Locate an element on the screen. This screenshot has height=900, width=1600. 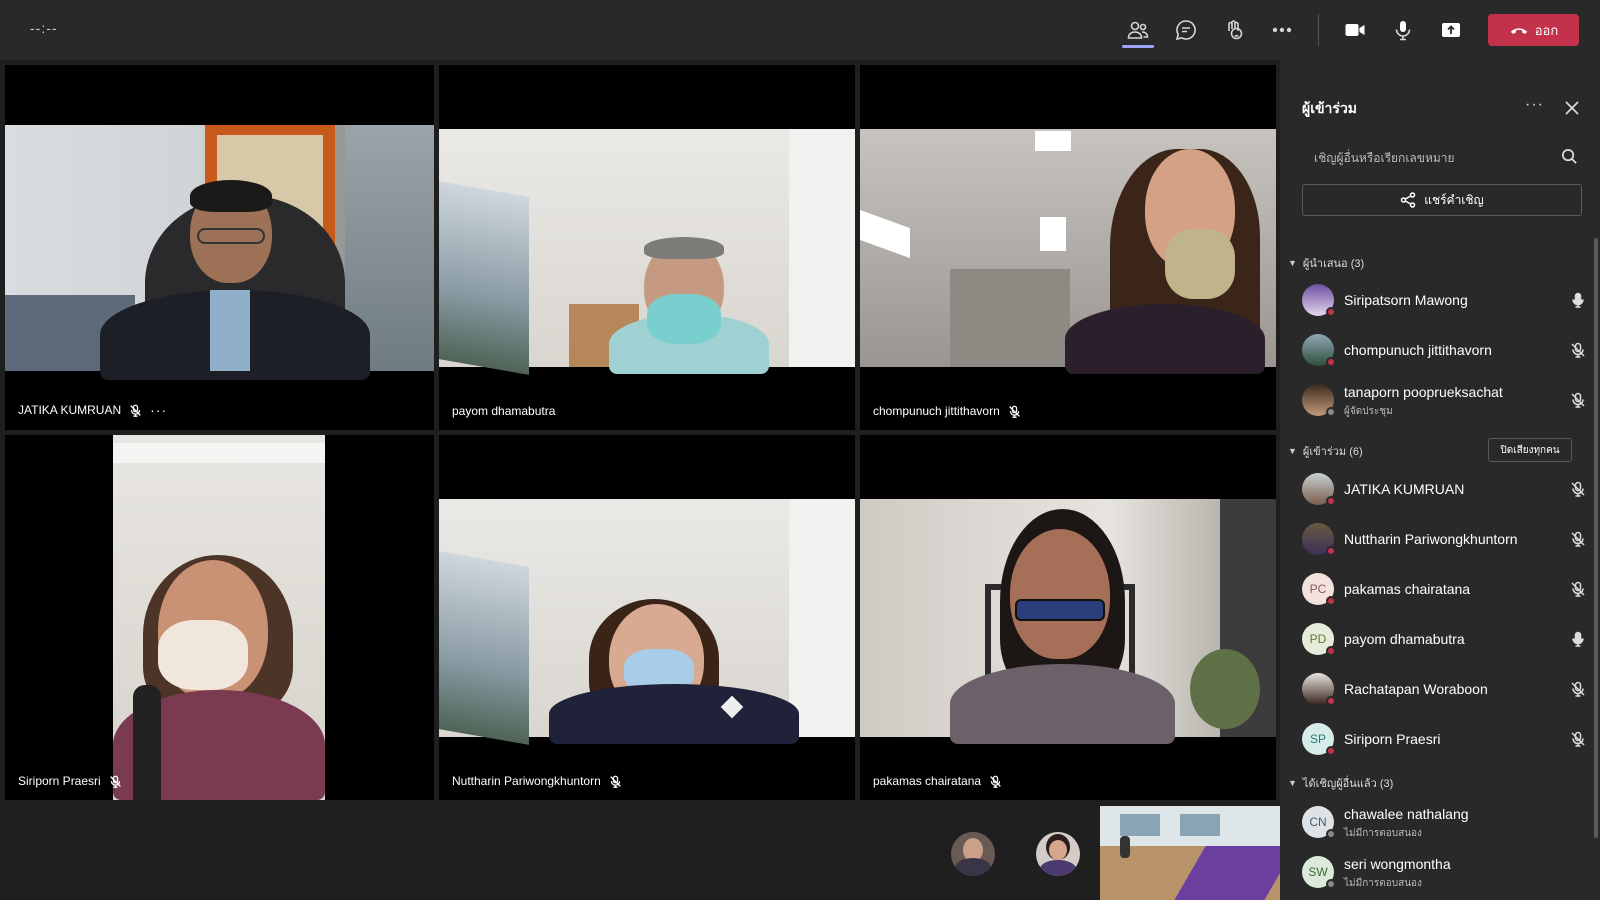
more-icon is located at coordinates (1282, 30).